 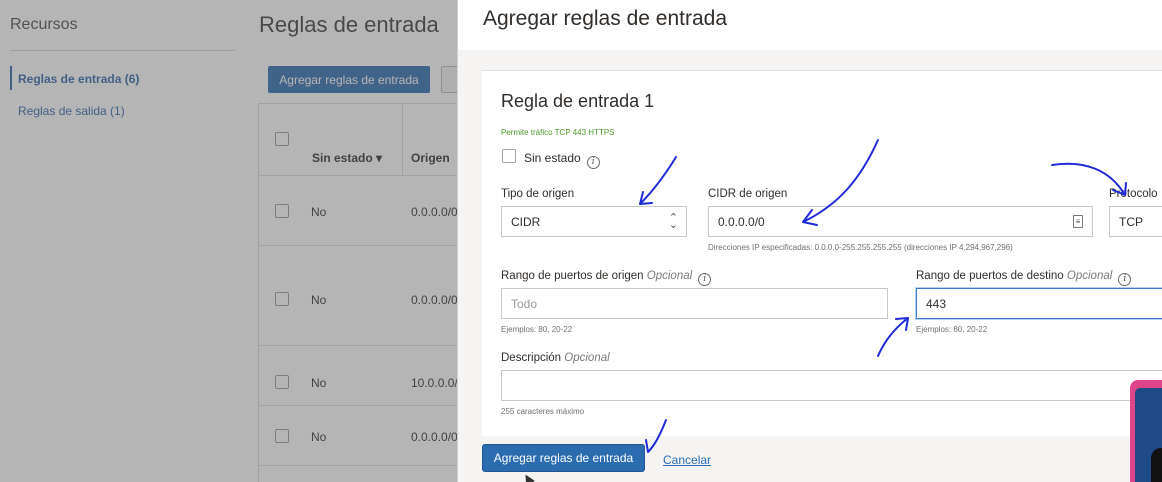 I want to click on source-type-value: CIDR, so click(x=526, y=221).